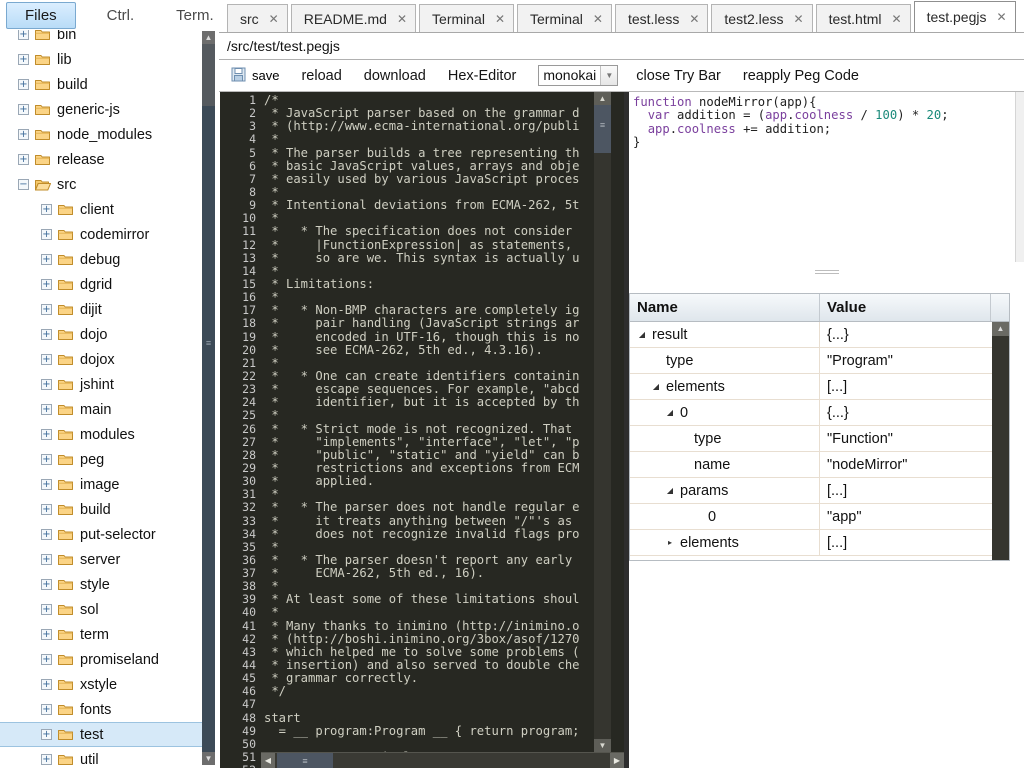 The image size is (1024, 768). I want to click on hex-editor-button: Hex-Editor, so click(482, 76).